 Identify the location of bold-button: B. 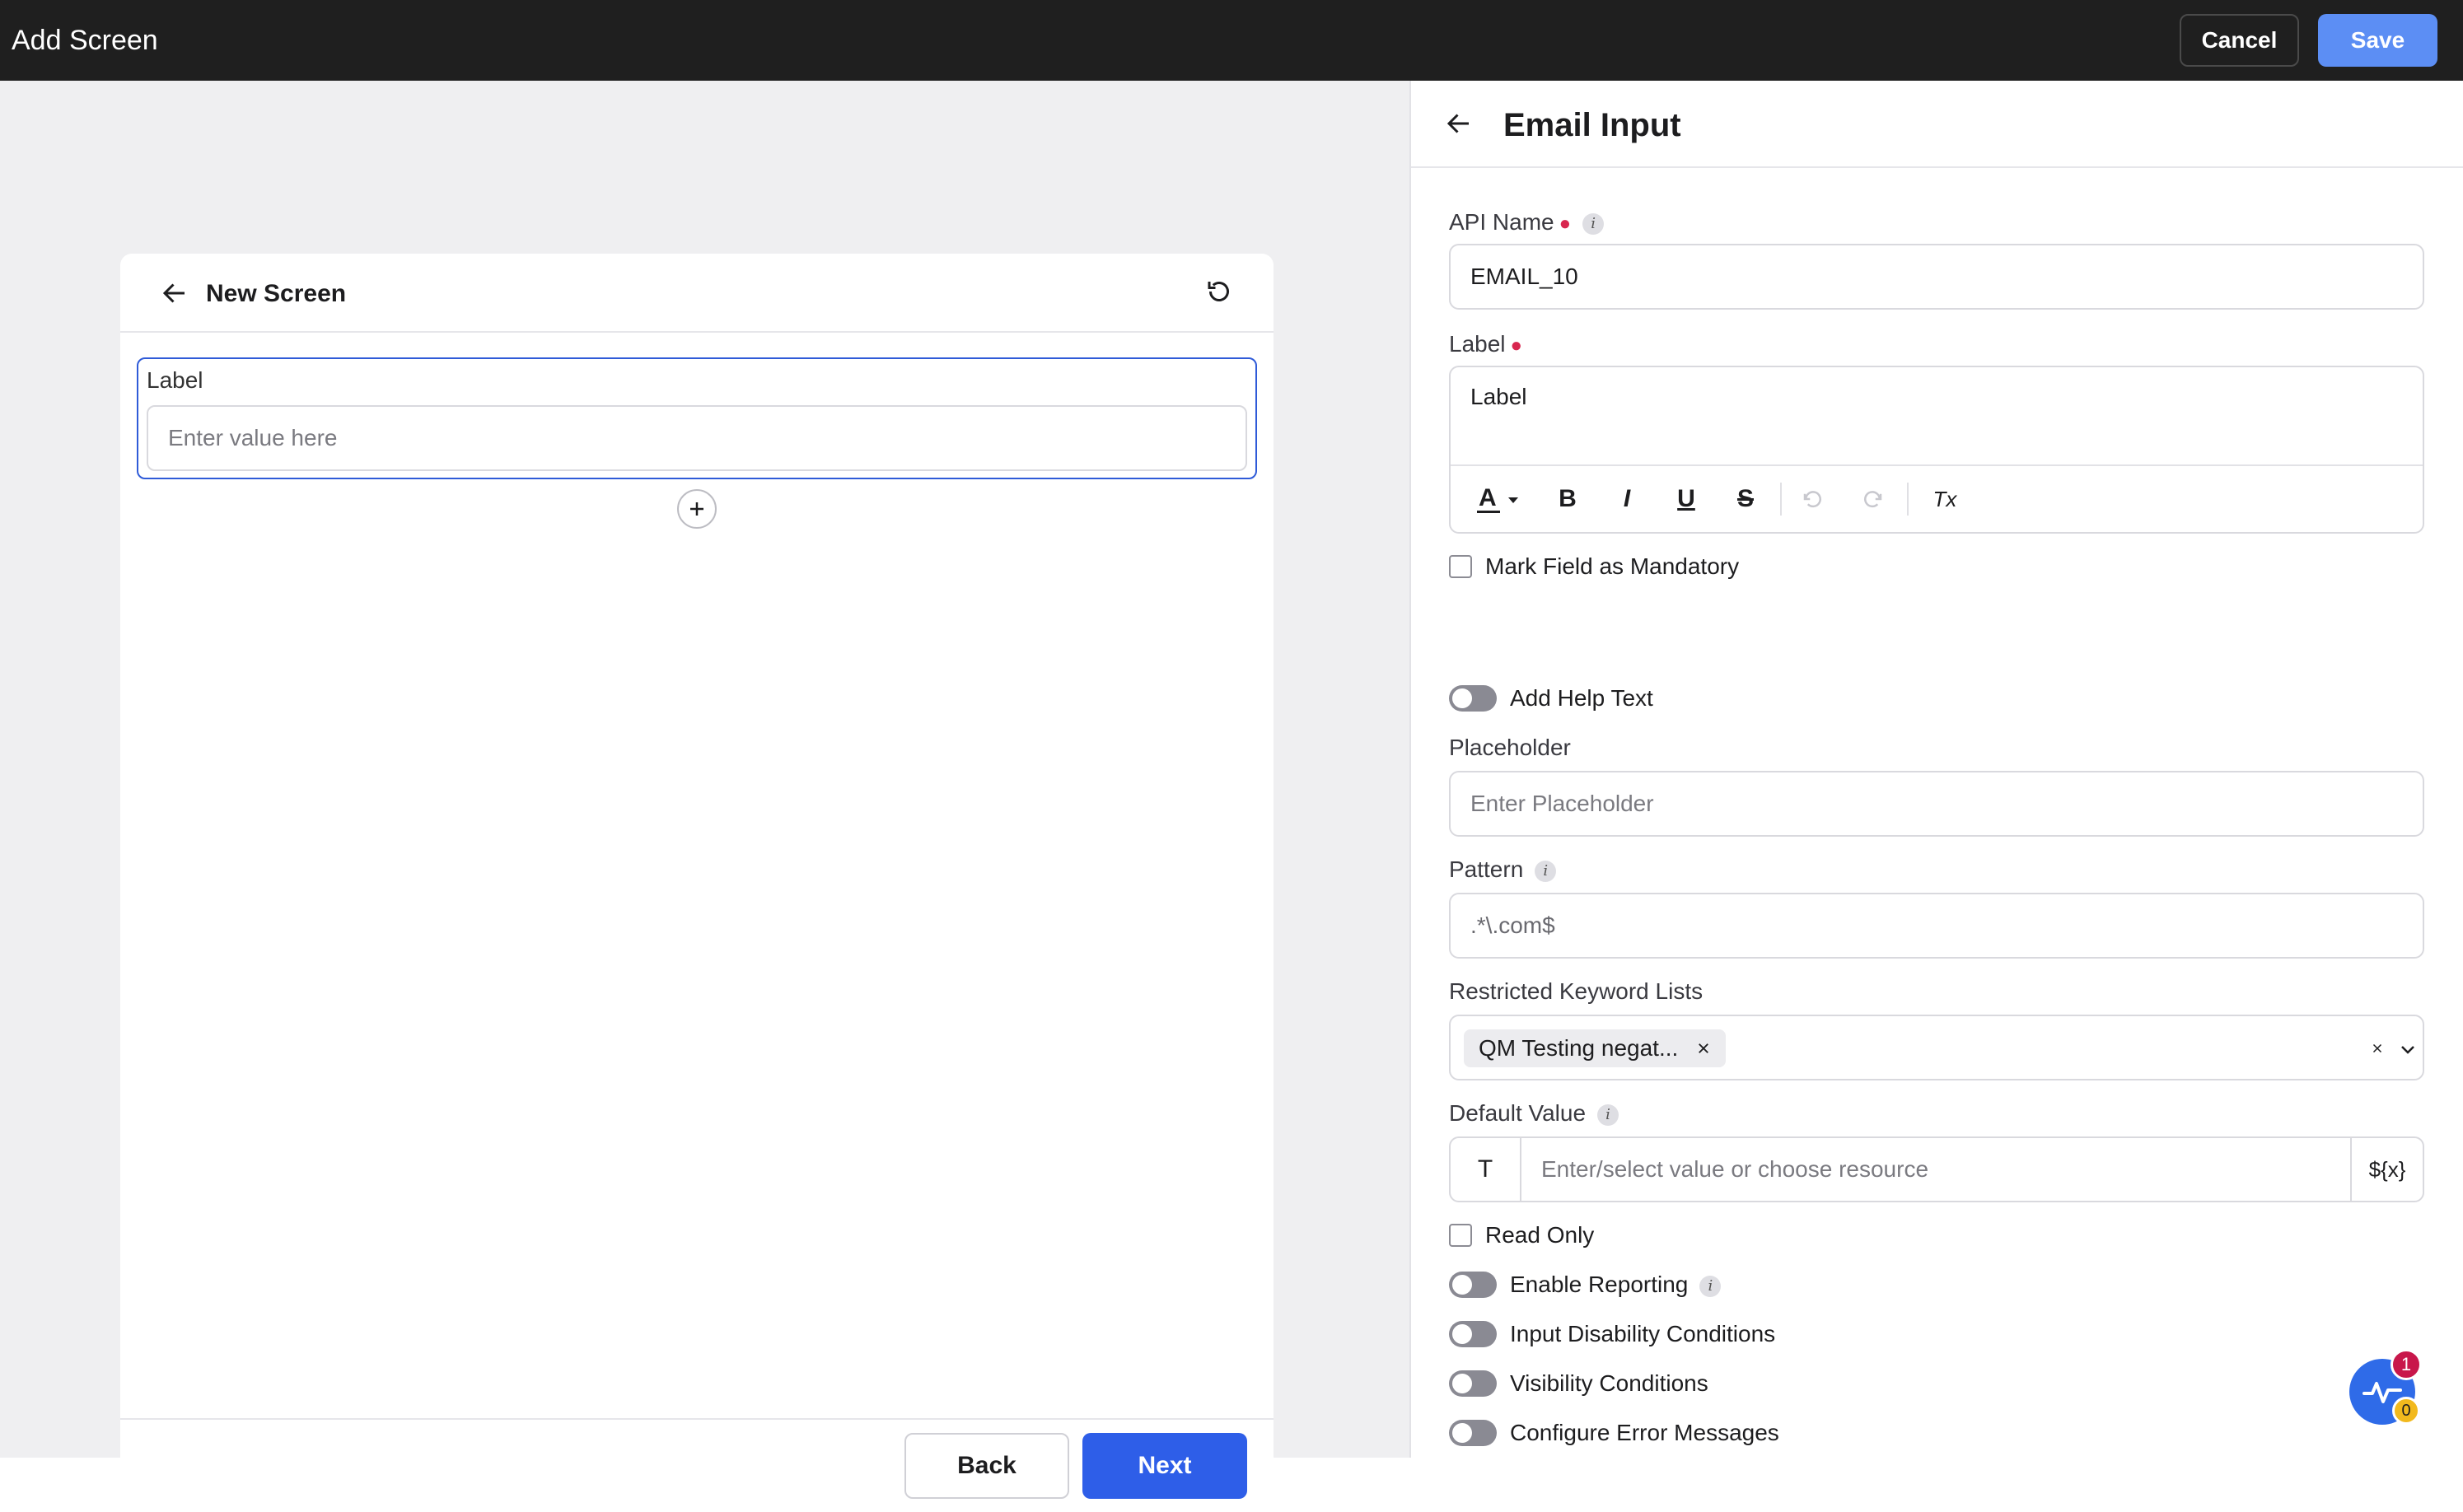
(1567, 499).